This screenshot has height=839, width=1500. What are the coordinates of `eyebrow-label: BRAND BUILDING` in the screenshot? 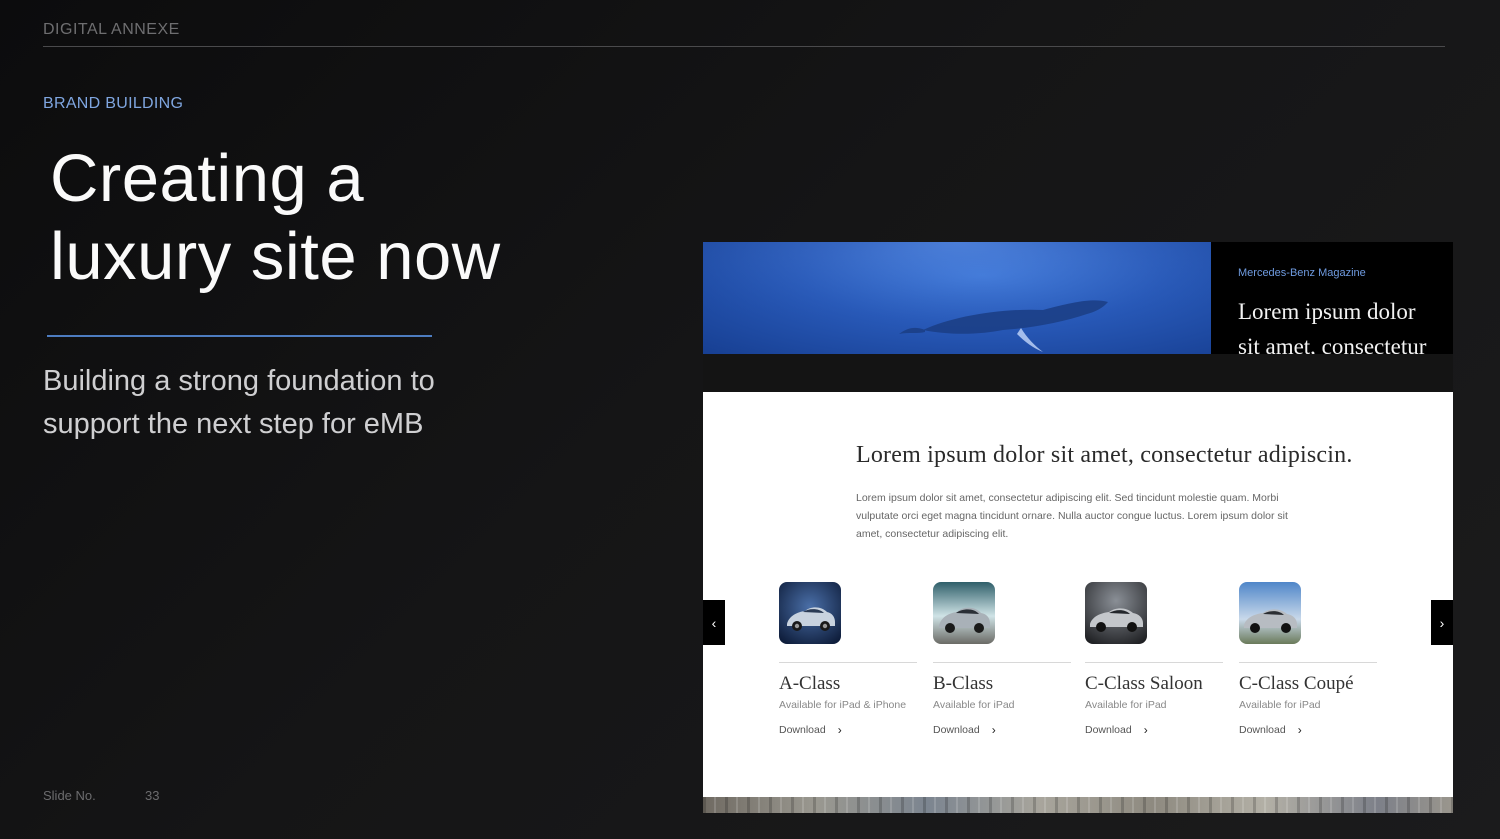 It's located at (113, 103).